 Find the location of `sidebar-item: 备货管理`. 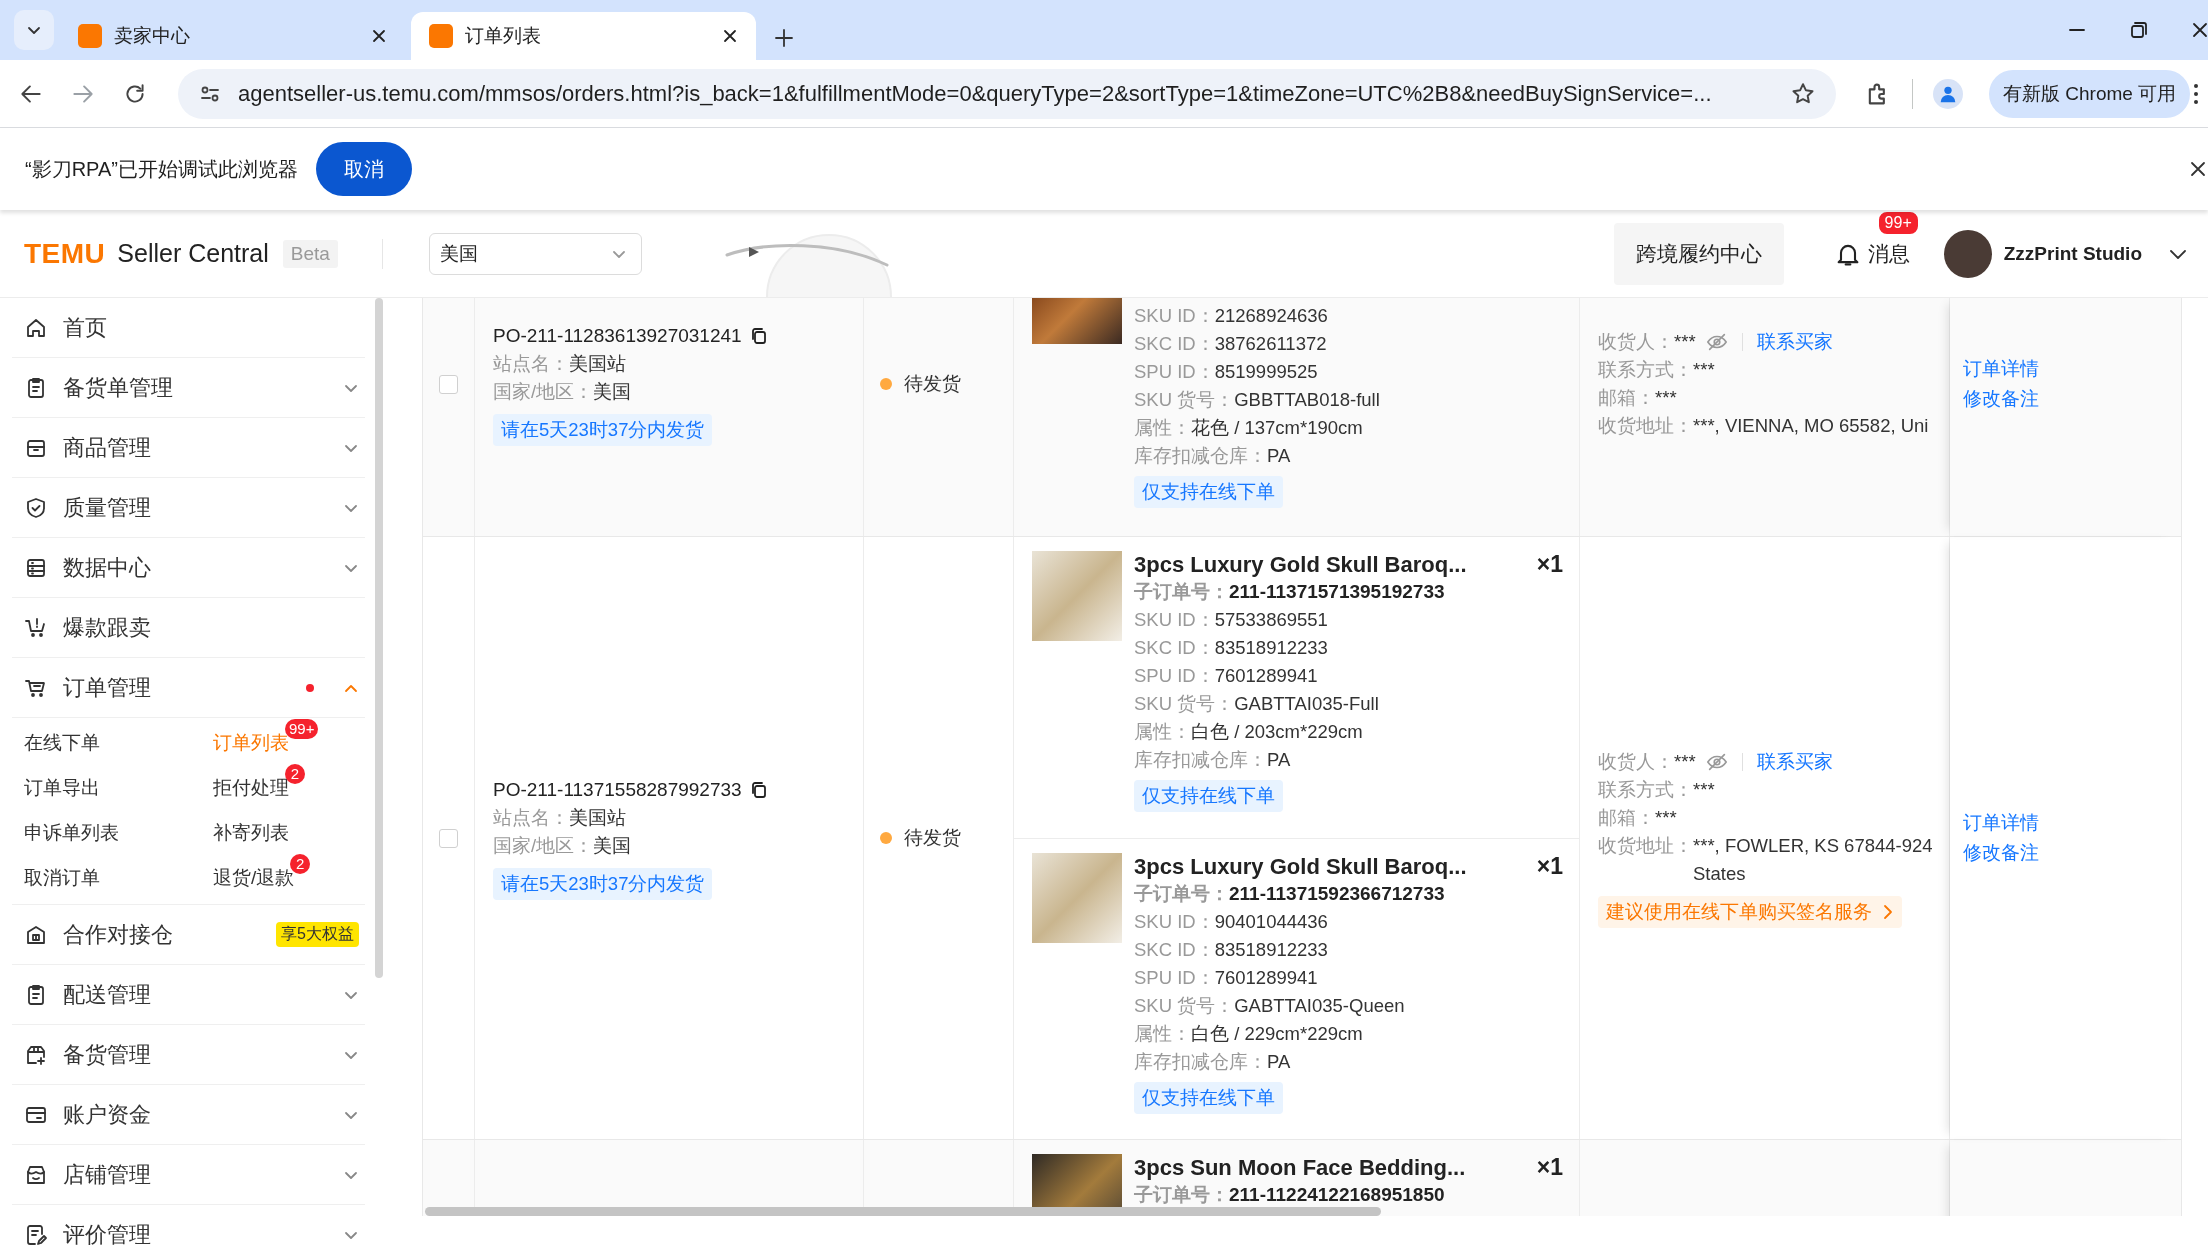

sidebar-item: 备货管理 is located at coordinates (188, 1055).